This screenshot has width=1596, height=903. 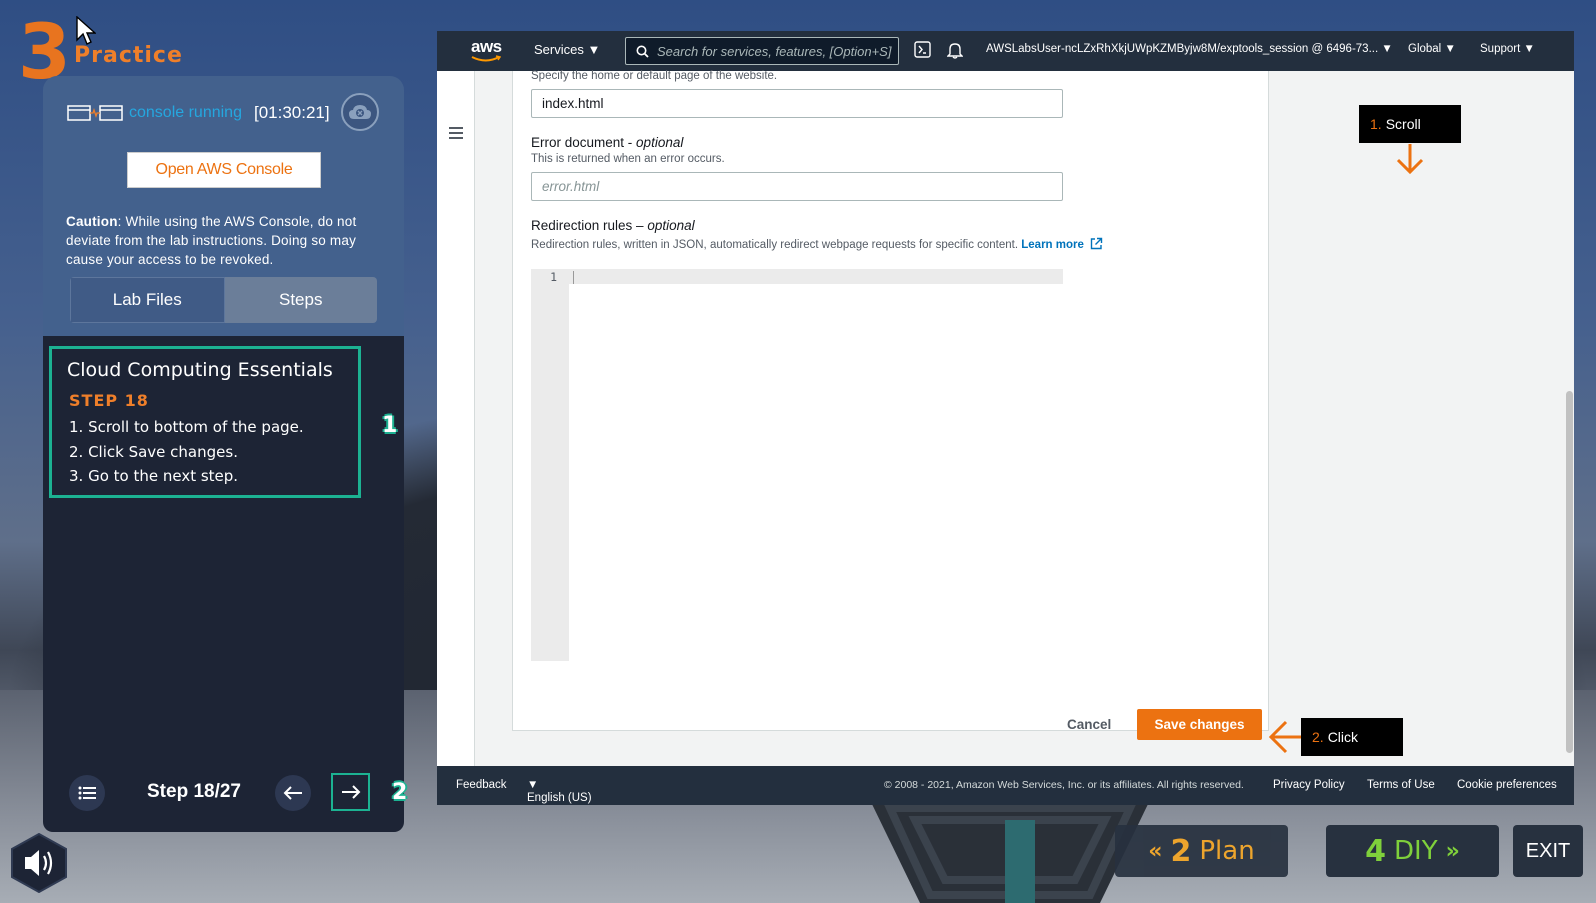 What do you see at coordinates (1376, 851) in the screenshot?
I see `diy-number: 4` at bounding box center [1376, 851].